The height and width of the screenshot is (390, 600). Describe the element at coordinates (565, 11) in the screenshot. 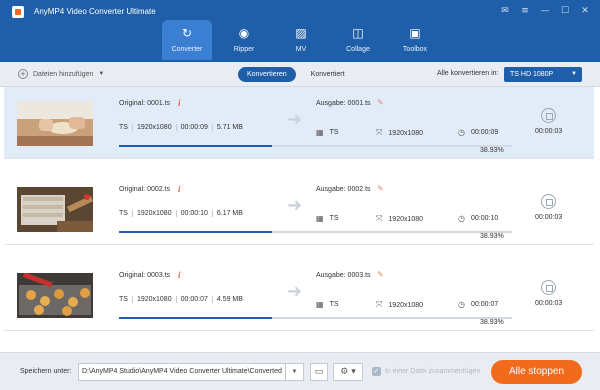

I see `maximize-icon: ☐` at that location.